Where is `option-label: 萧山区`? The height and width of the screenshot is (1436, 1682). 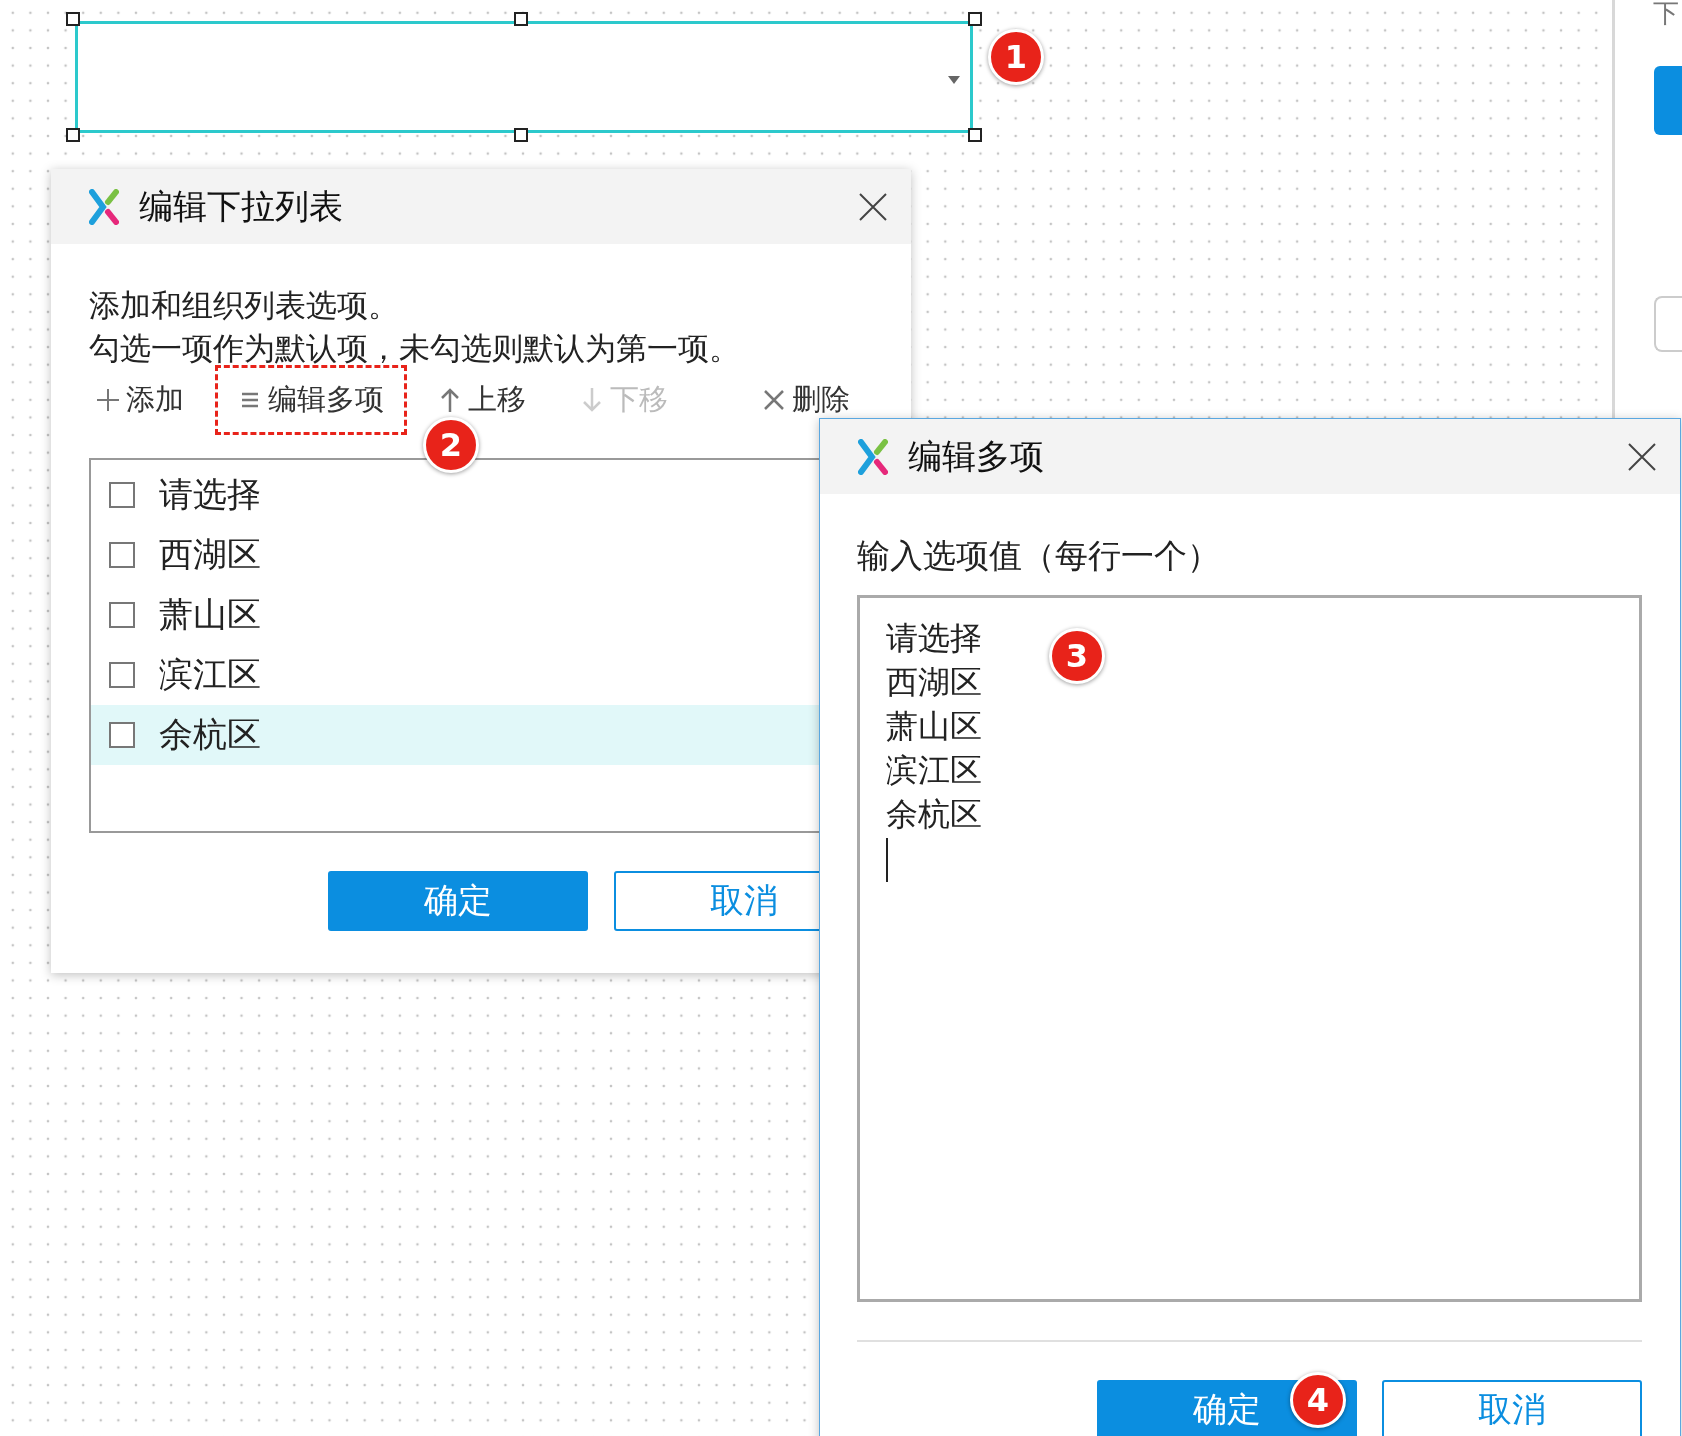 option-label: 萧山区 is located at coordinates (210, 614).